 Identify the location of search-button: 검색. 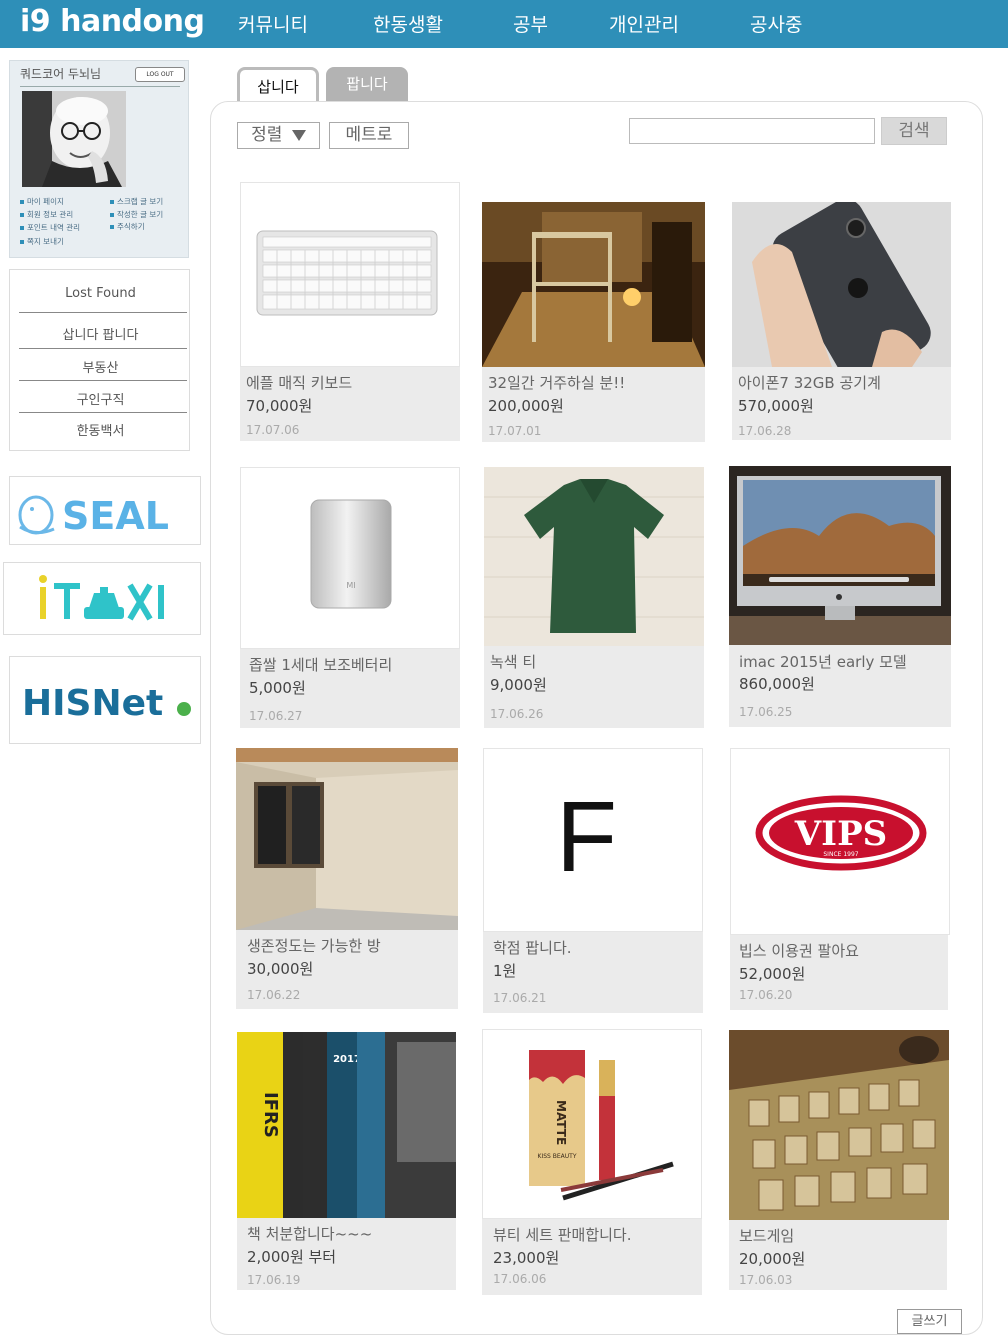
(914, 131).